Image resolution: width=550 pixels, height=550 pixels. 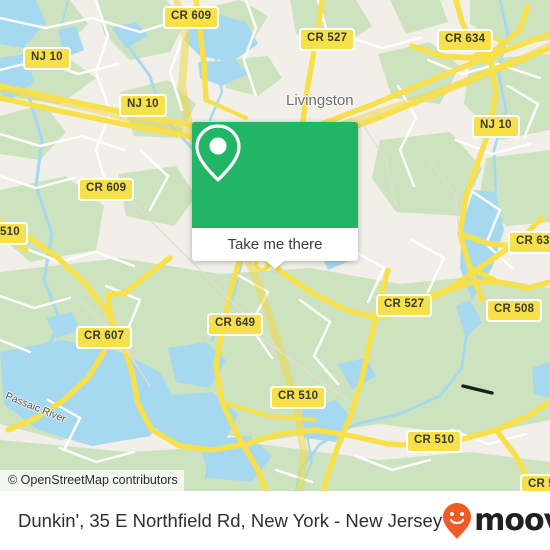 I want to click on popup-action-area: Take me there, so click(x=275, y=244).